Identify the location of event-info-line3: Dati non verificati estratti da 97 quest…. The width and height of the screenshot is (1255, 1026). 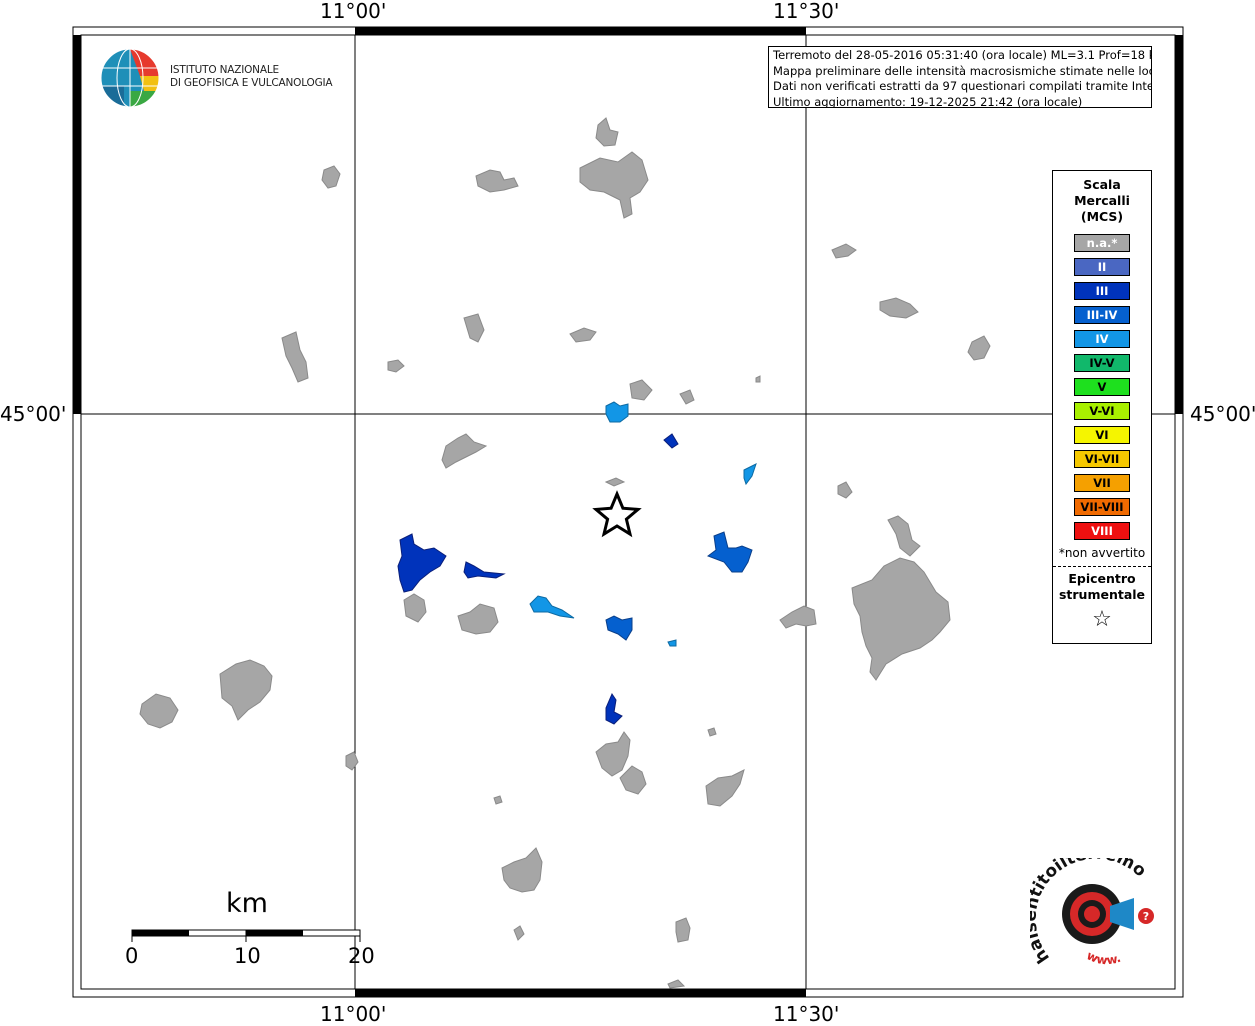
(962, 86).